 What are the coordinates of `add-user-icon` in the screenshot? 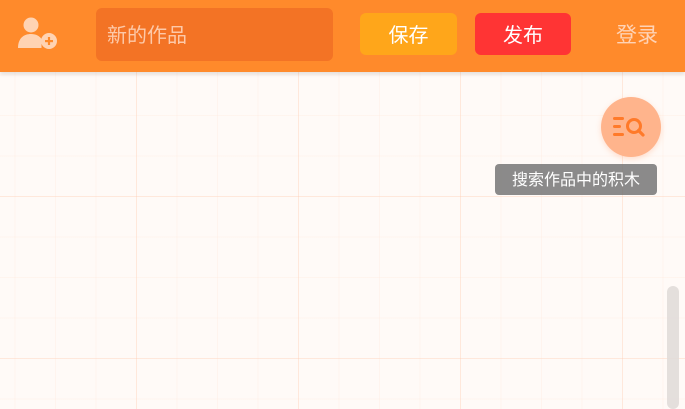 It's located at (37, 33).